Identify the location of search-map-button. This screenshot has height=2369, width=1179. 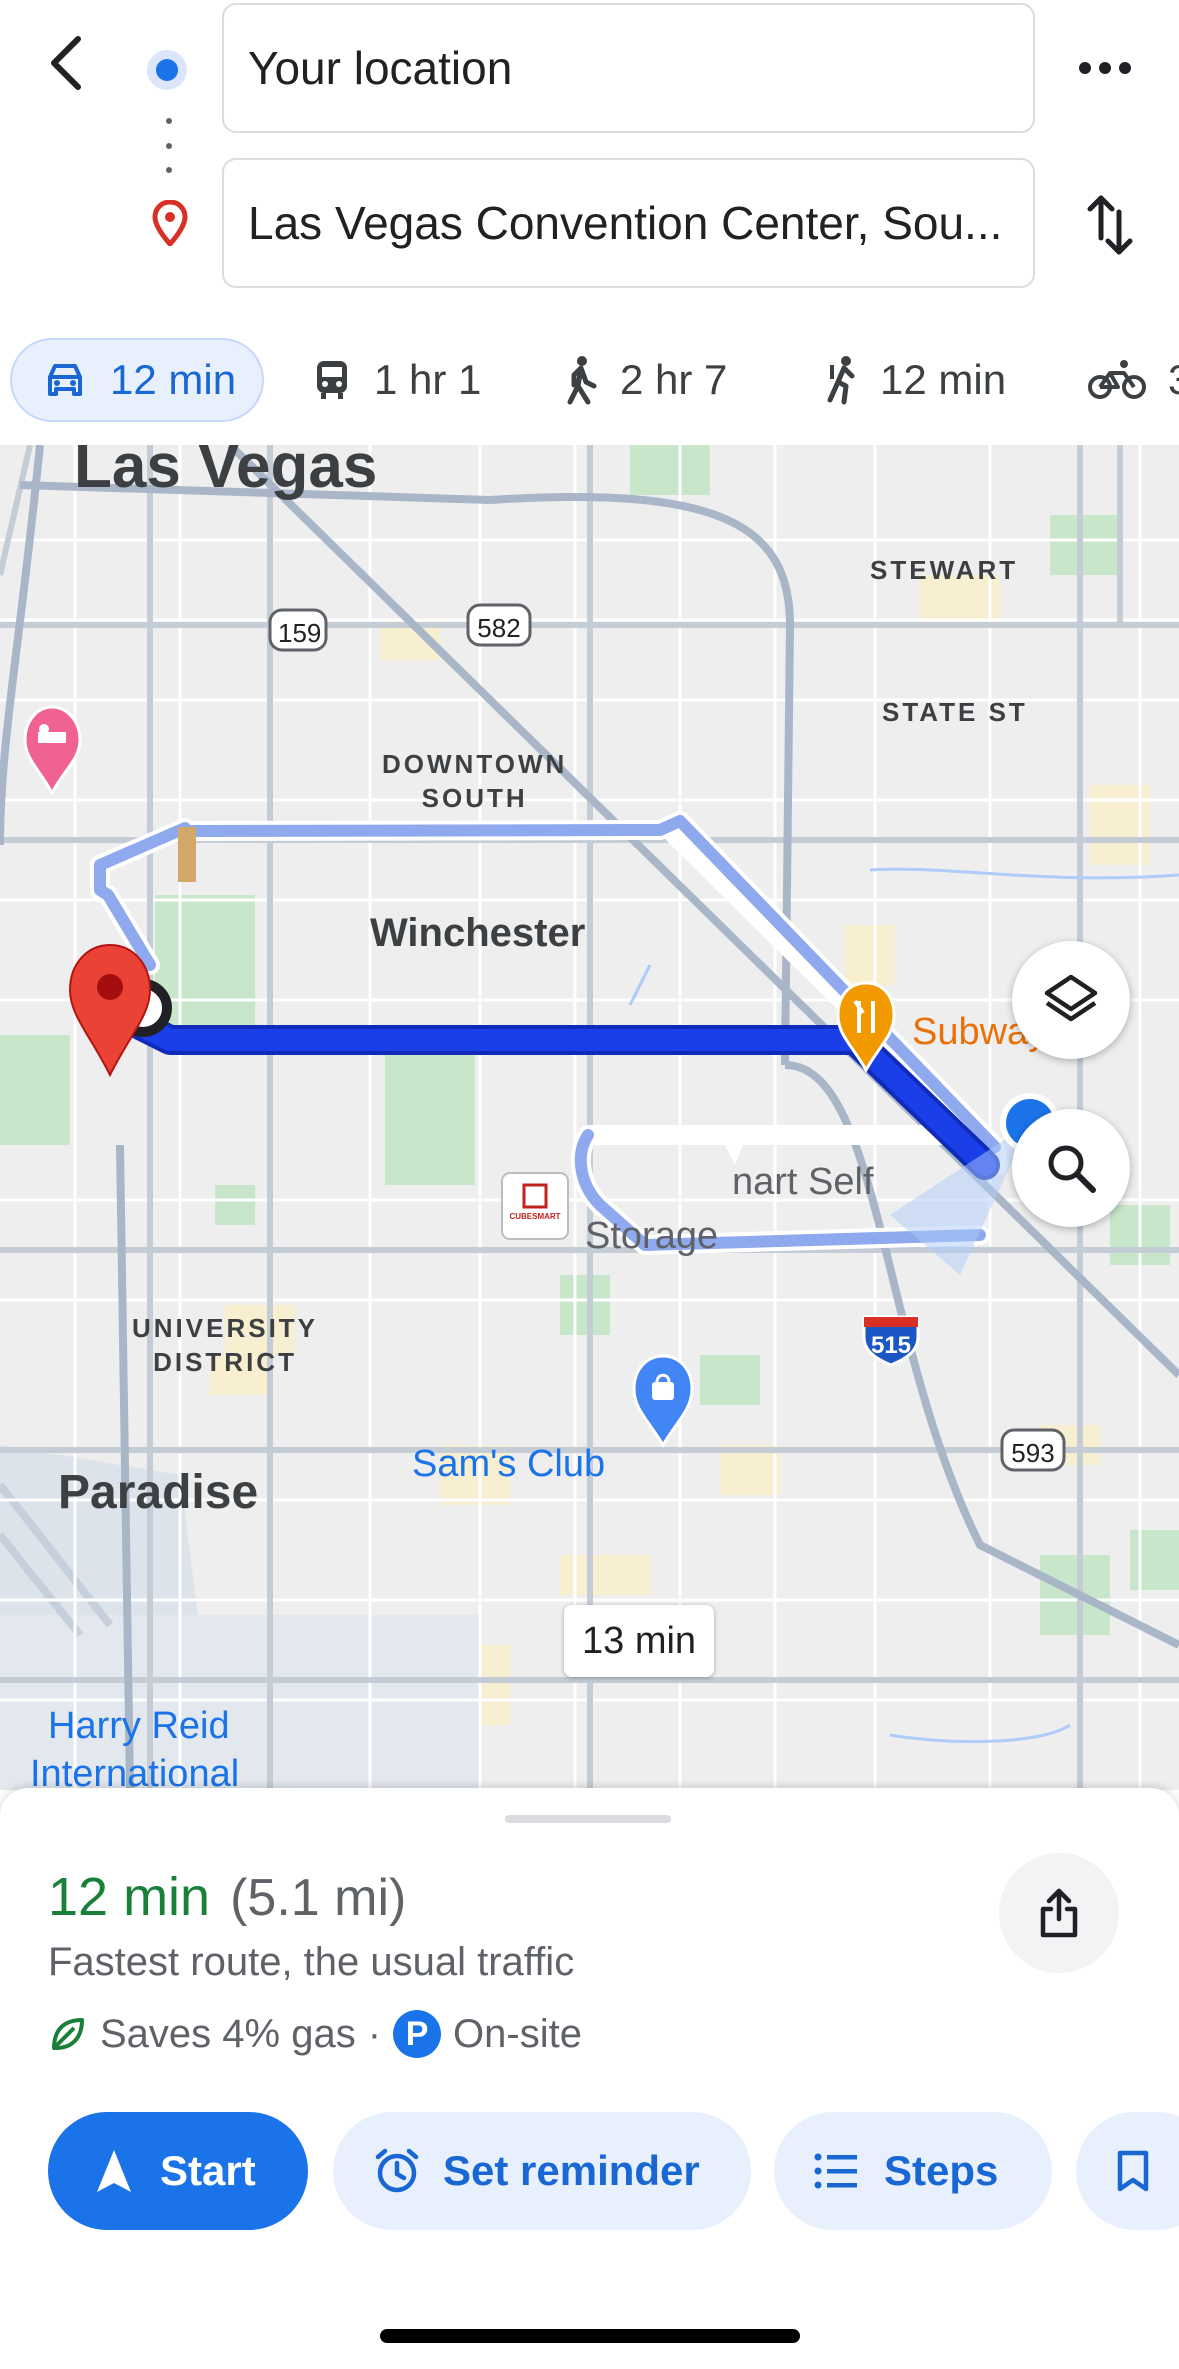
(1071, 1168).